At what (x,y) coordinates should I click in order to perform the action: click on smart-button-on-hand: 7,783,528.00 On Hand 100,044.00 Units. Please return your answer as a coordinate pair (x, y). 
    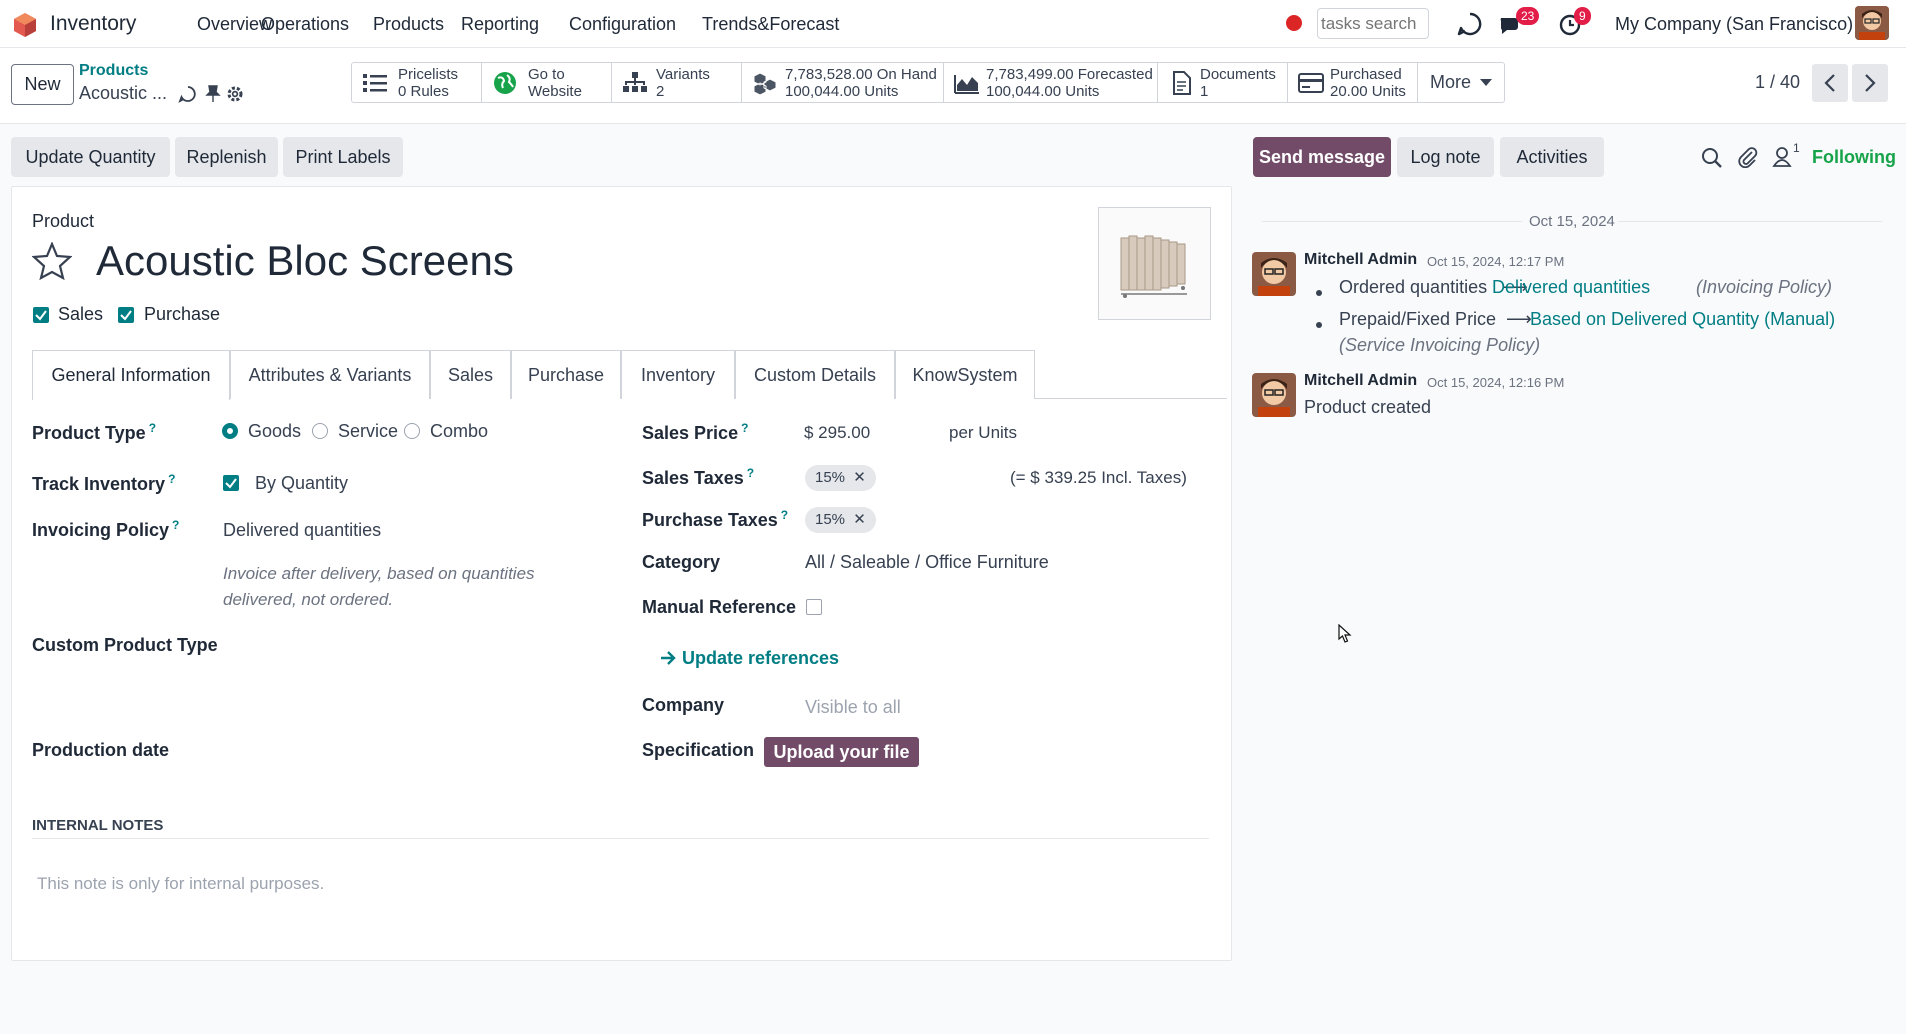
    Looking at the image, I should click on (843, 82).